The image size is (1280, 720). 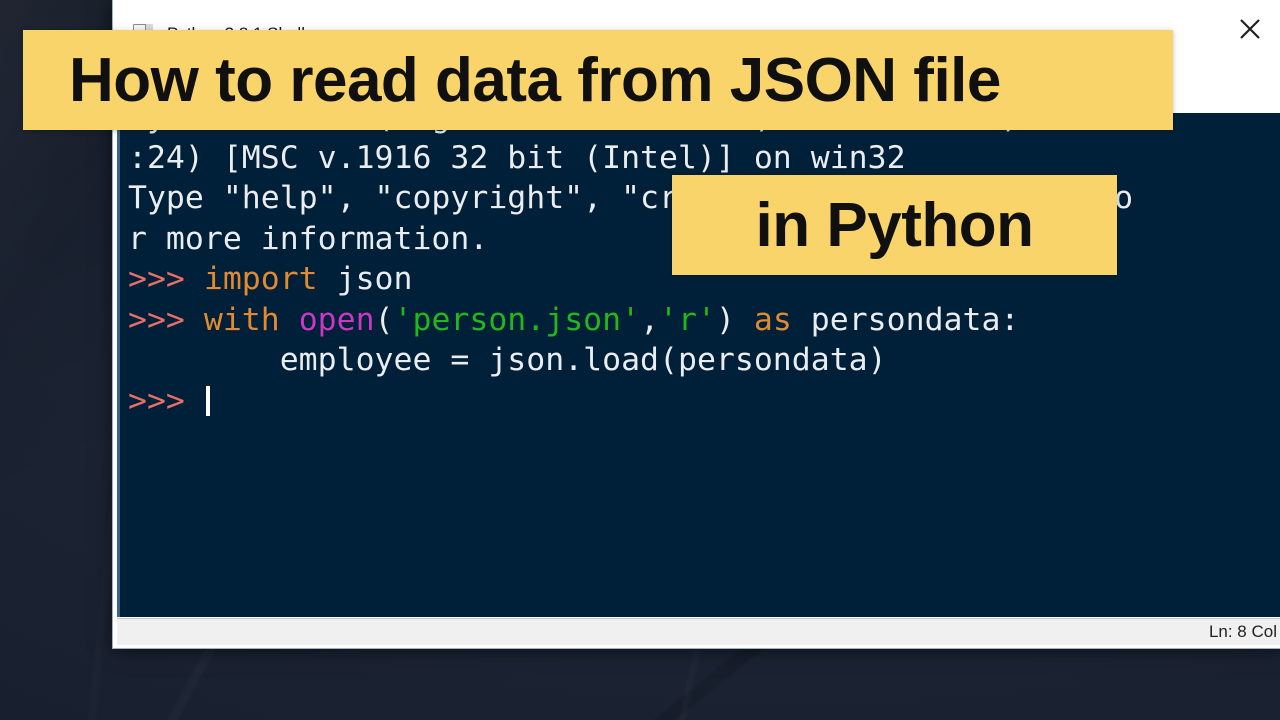 I want to click on cursor-position-indicator: Ln: 8 Col, so click(x=1242, y=631).